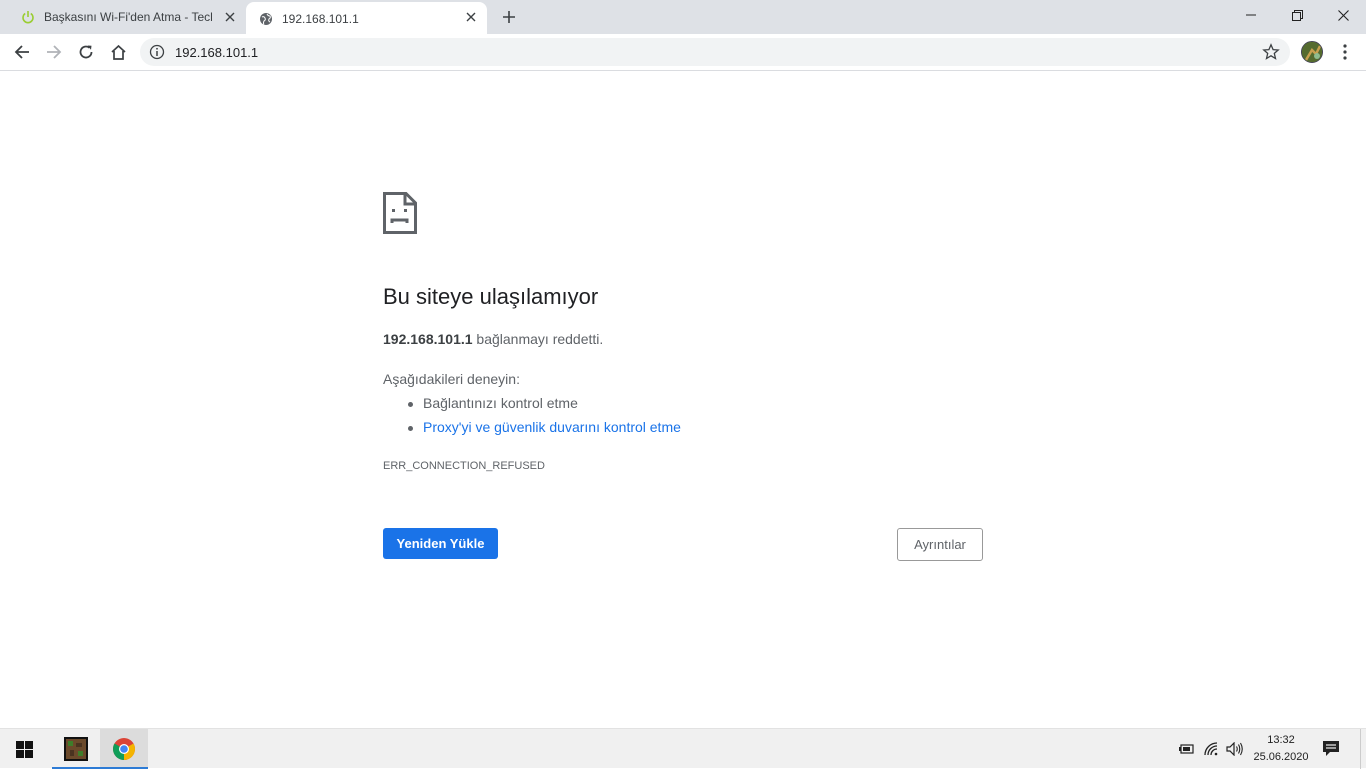 This screenshot has height=769, width=1366. I want to click on tab-techn: Başkasını Wi-Fi'den Atma - Techn, so click(127, 17).